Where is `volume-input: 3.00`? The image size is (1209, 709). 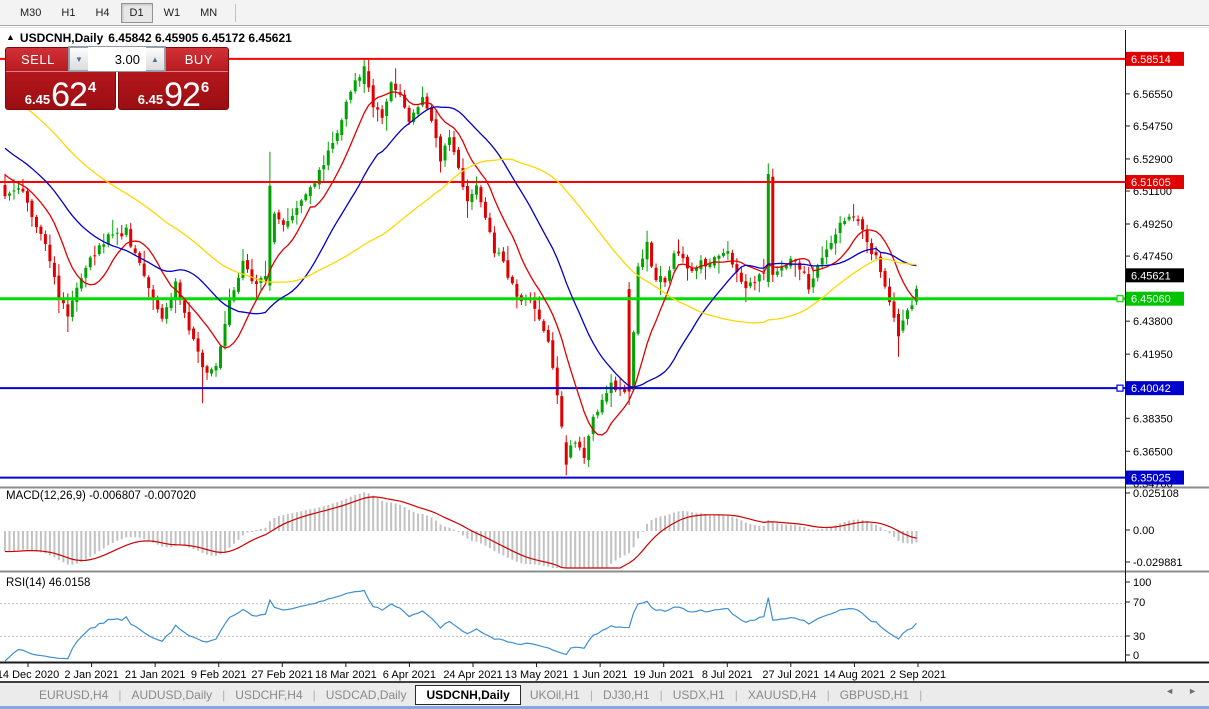
volume-input: 3.00 is located at coordinates (117, 59).